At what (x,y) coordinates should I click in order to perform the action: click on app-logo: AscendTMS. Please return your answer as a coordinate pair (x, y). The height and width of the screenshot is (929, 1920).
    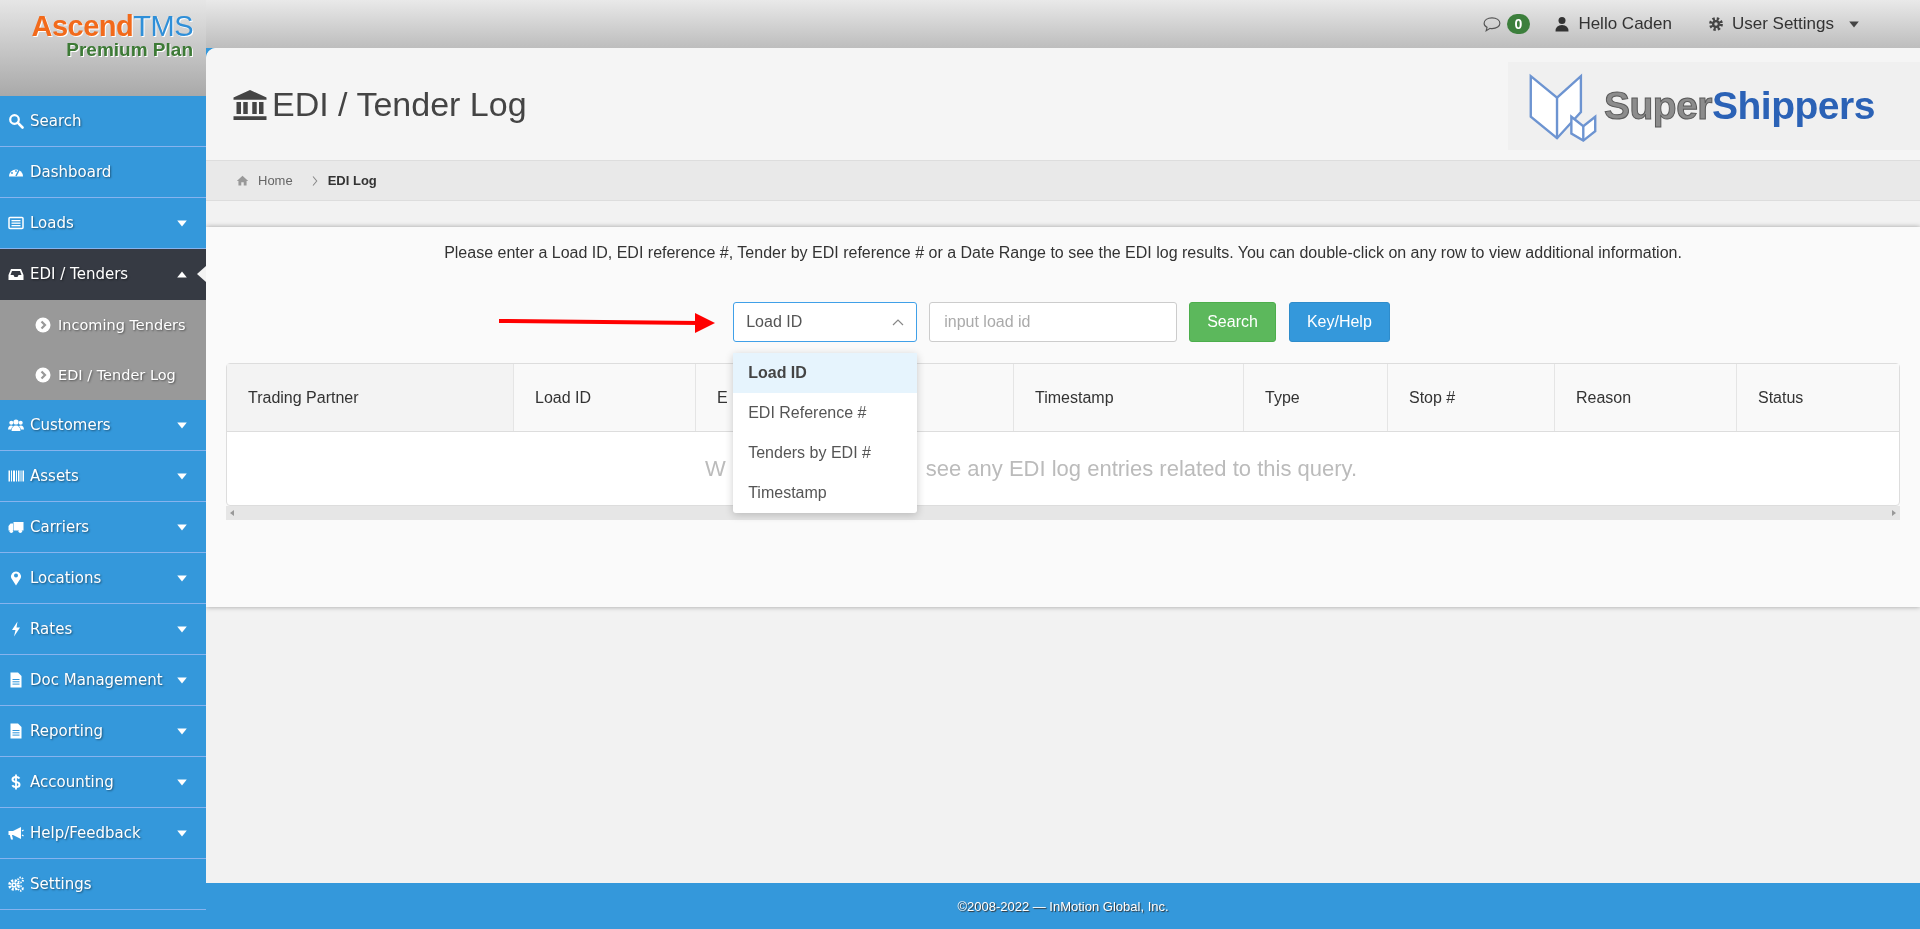
    Looking at the image, I should click on (112, 26).